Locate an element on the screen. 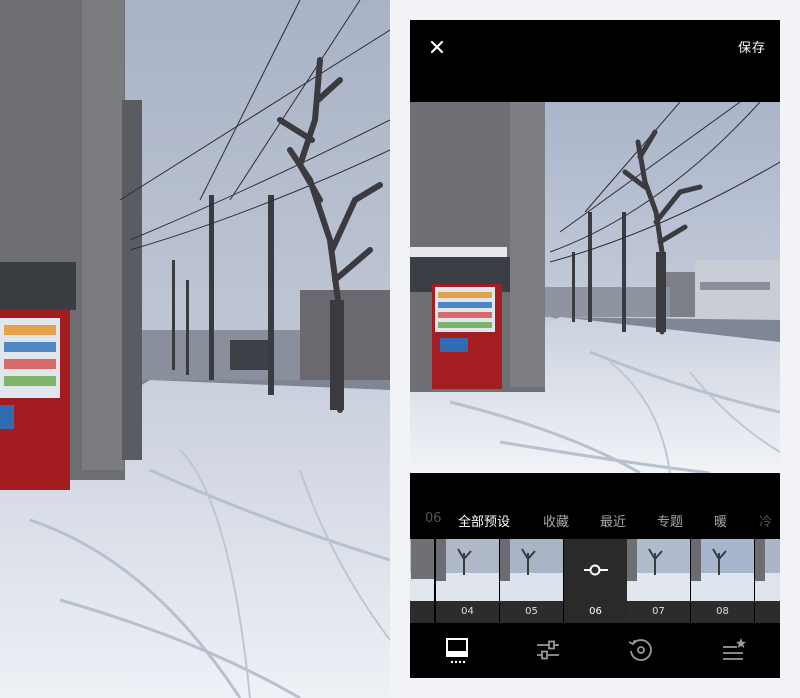 This screenshot has width=800, height=698. tab-warm: 暖 is located at coordinates (720, 520).